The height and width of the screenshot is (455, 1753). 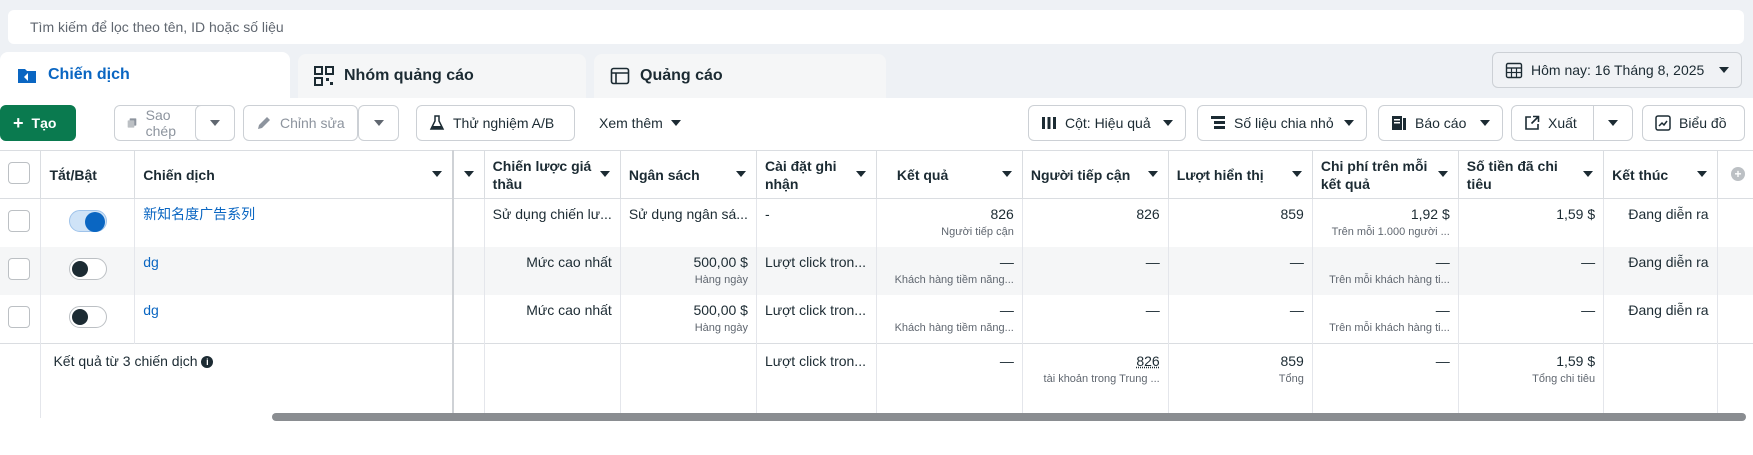 I want to click on edit-button: Chỉnh sửa, so click(x=300, y=123).